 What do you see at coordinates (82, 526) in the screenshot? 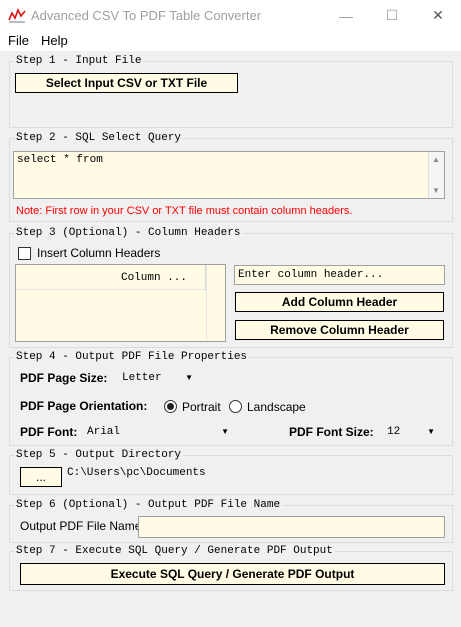
I see `output-file-name-label: Output PDF File Name:` at bounding box center [82, 526].